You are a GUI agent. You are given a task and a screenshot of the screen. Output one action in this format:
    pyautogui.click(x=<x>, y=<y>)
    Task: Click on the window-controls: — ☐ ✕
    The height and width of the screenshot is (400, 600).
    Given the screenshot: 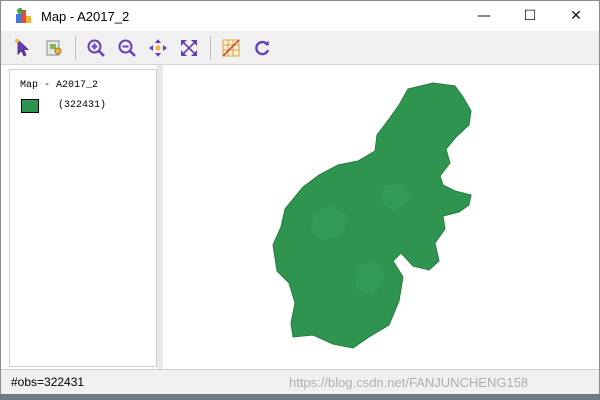 What is the action you would take?
    pyautogui.click(x=530, y=16)
    